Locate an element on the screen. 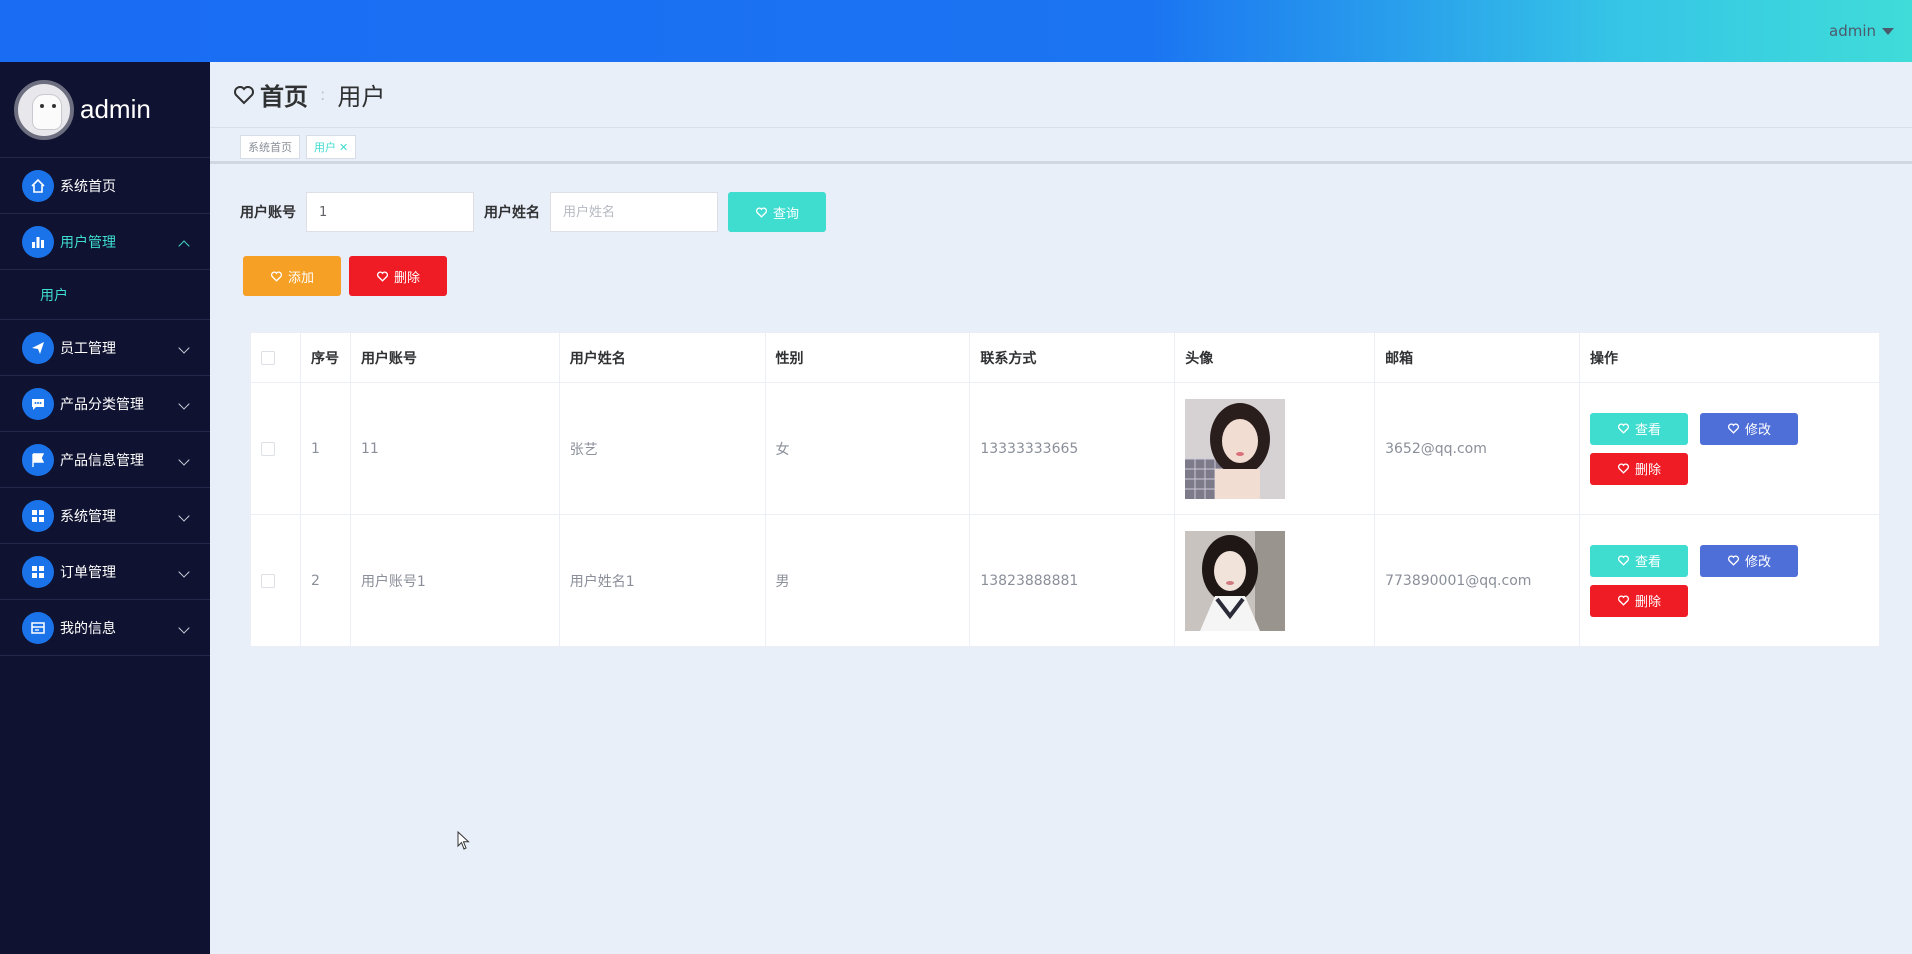 The image size is (1912, 954). sidebar-item-home: 系统首页 is located at coordinates (105, 186).